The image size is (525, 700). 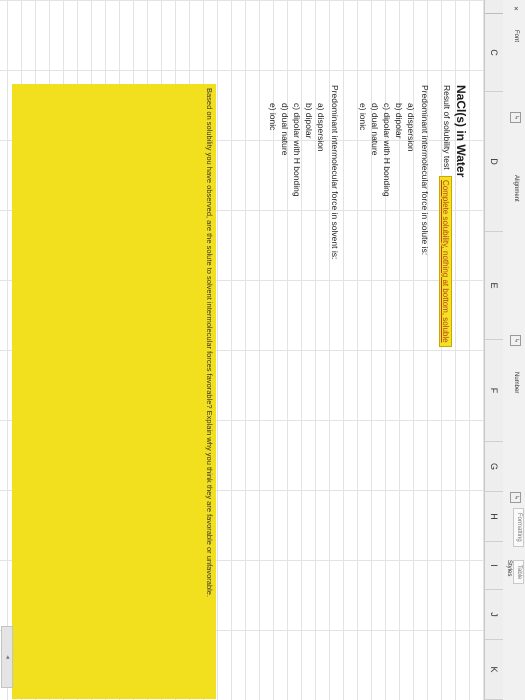 I want to click on corner-close-icon: ✕, so click(x=515, y=8).